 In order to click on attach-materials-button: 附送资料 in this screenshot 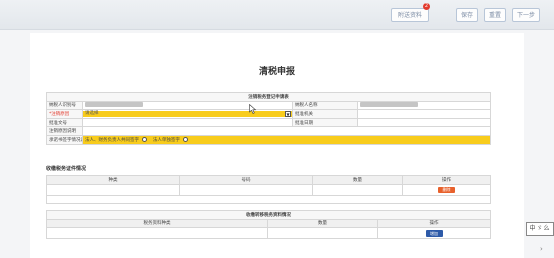, I will do `click(410, 15)`.